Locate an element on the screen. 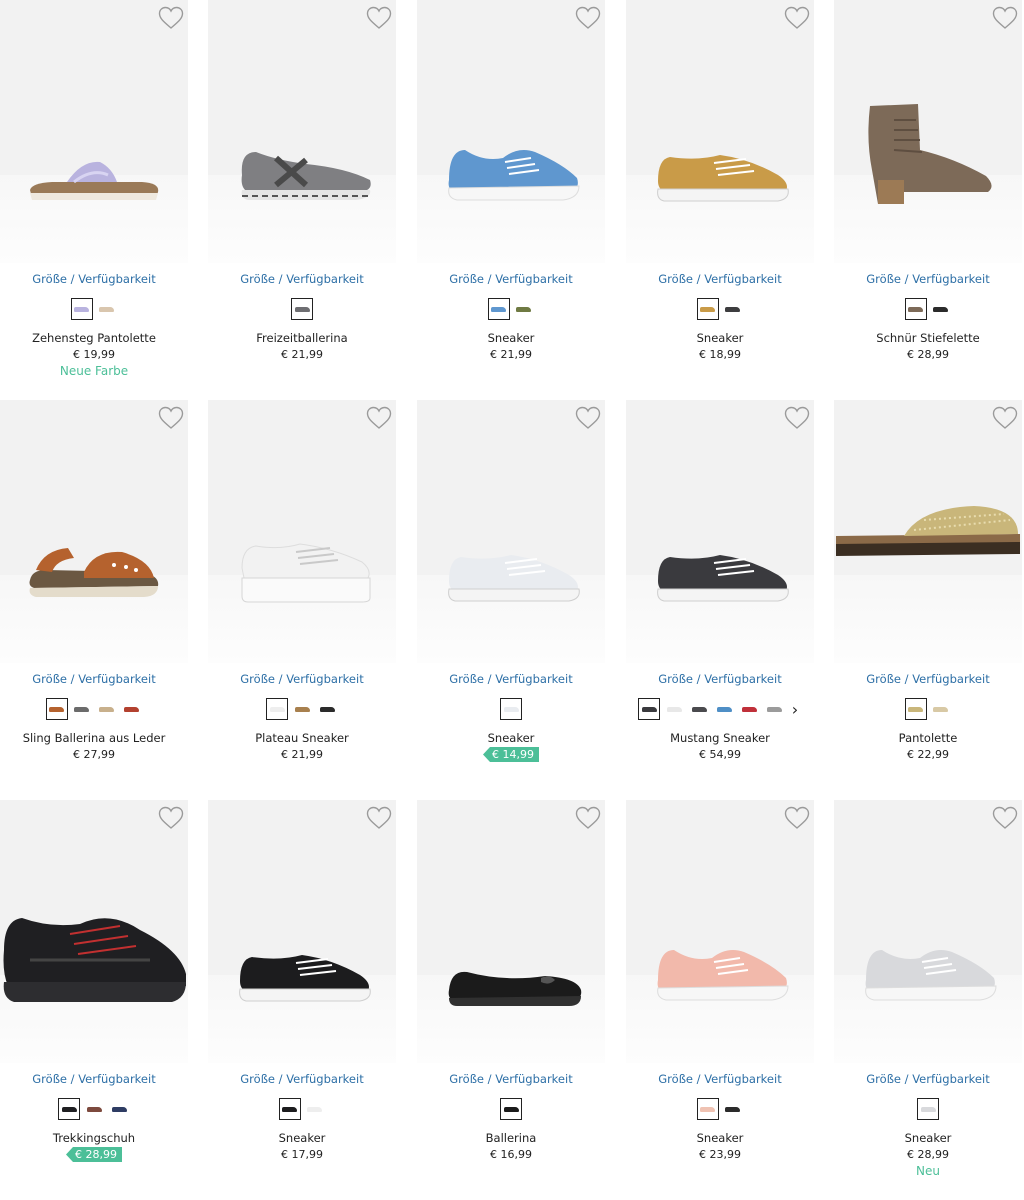  product-card: Größe / Verfügbarkeit Ballerina € 16,99 is located at coordinates (512, 1000).